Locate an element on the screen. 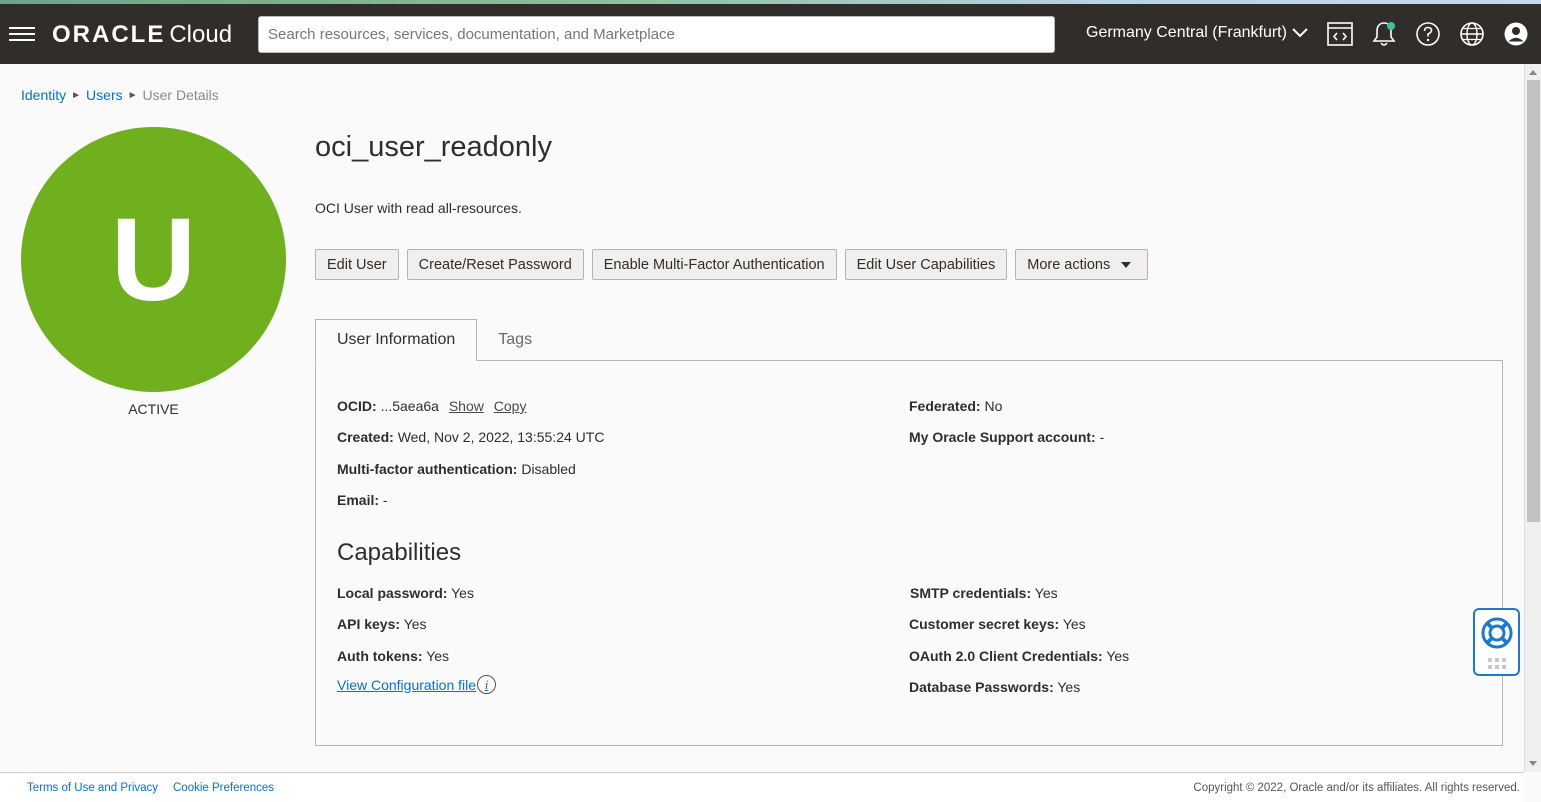  smtp-label: SMTP credentials: is located at coordinates (971, 593).